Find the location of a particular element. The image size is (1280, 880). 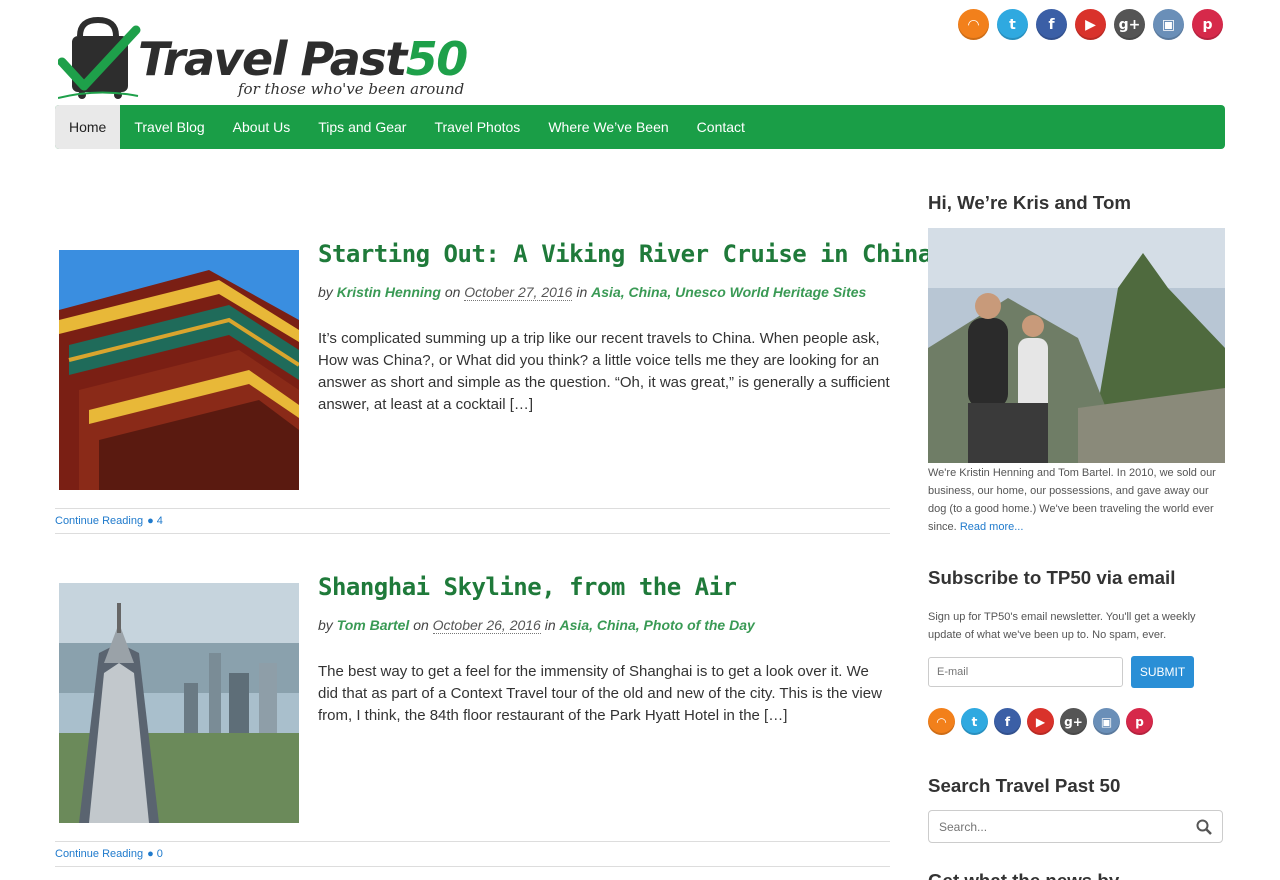

comment-count-link: ● 4 is located at coordinates (155, 521).